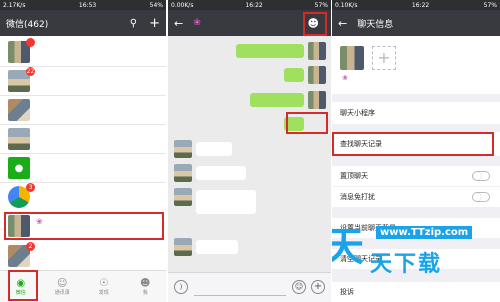  What do you see at coordinates (30, 187) in the screenshot?
I see `unread-badge: 3` at bounding box center [30, 187].